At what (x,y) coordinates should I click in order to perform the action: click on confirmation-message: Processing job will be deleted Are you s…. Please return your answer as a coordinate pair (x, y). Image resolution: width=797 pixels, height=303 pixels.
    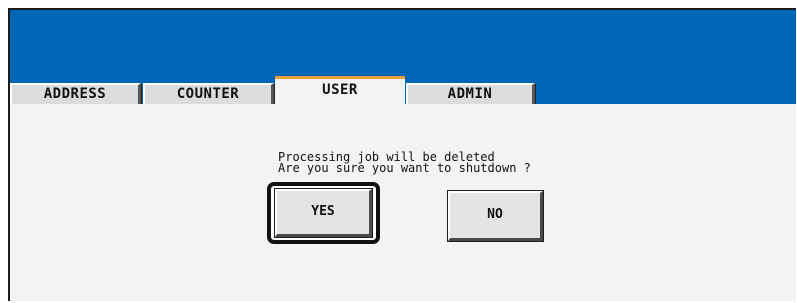
    Looking at the image, I should click on (404, 163).